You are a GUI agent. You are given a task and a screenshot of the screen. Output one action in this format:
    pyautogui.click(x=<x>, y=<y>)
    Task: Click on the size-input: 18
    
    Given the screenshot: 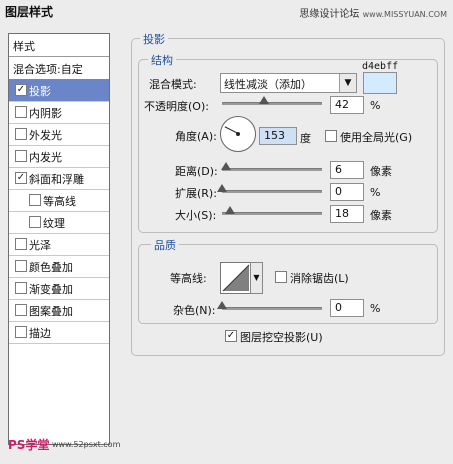 What is the action you would take?
    pyautogui.click(x=347, y=214)
    